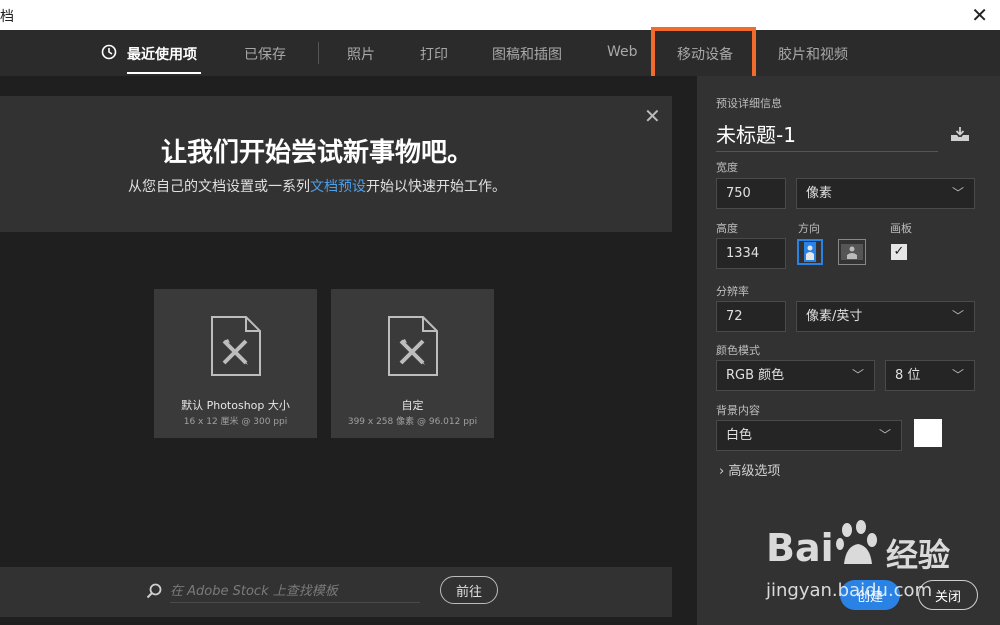 Image resolution: width=1000 pixels, height=625 pixels. I want to click on portrait-icon, so click(810, 252).